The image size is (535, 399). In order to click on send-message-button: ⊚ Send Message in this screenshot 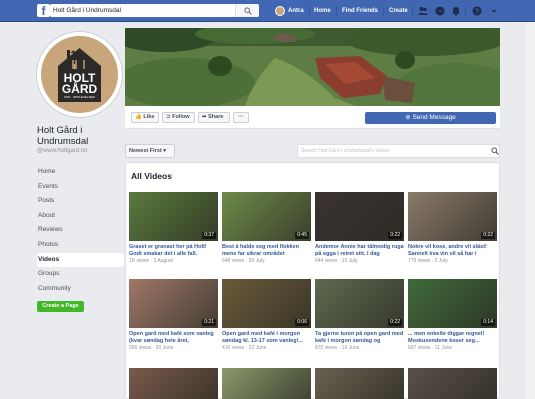, I will do `click(430, 118)`.